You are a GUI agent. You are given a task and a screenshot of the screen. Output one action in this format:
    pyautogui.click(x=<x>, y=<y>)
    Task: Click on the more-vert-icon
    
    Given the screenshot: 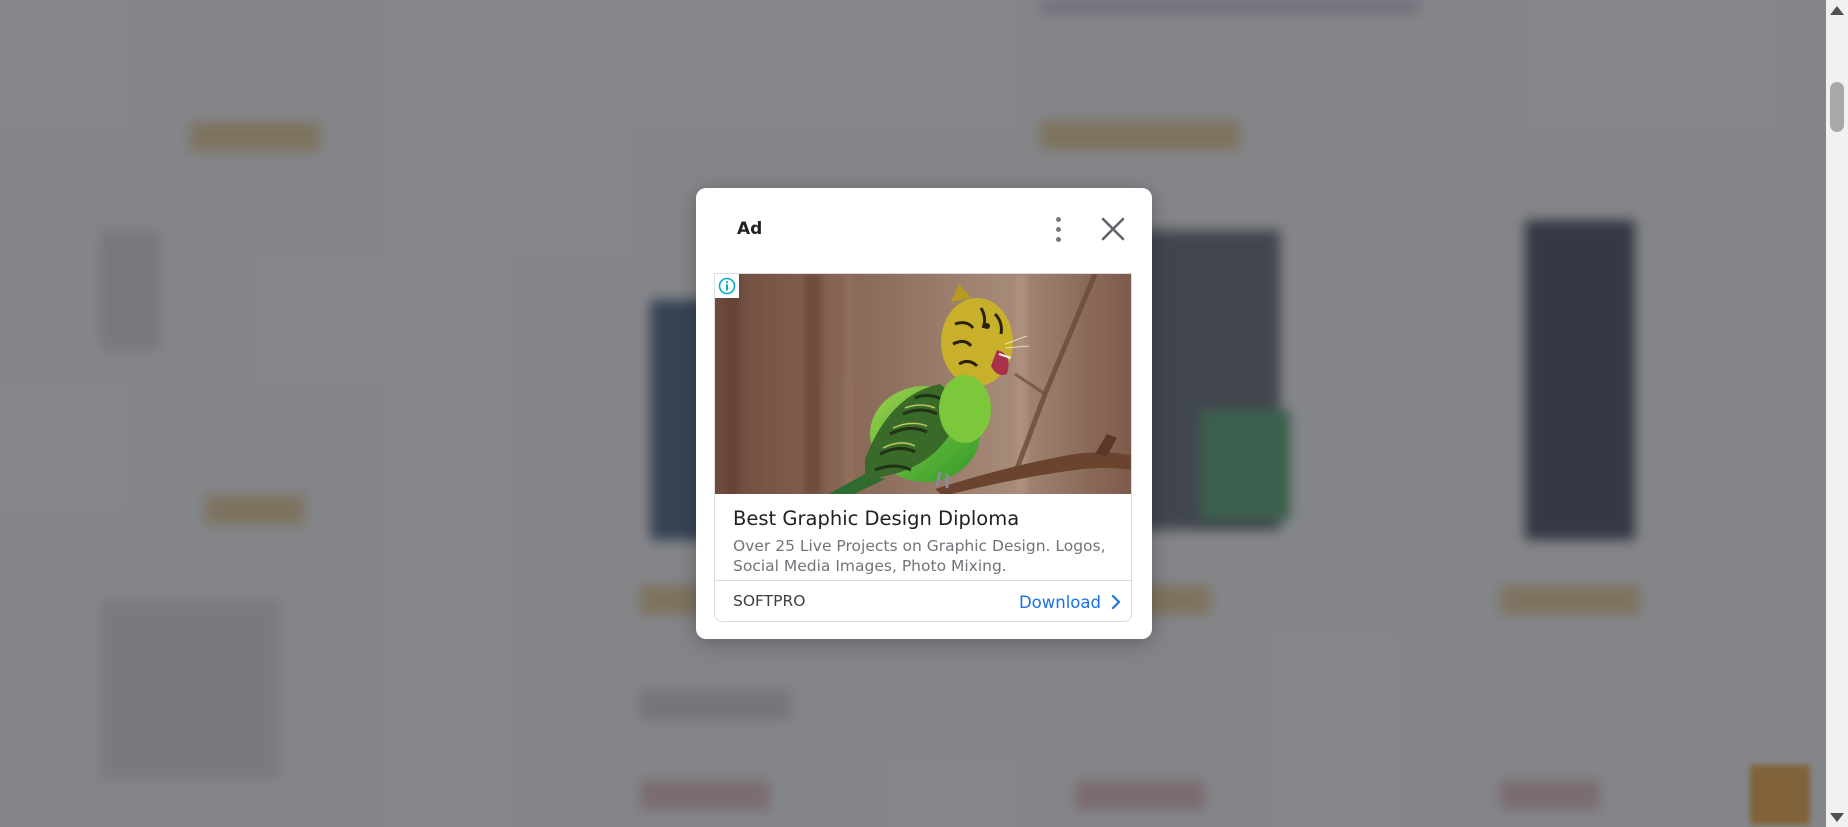 What is the action you would take?
    pyautogui.click(x=1058, y=219)
    